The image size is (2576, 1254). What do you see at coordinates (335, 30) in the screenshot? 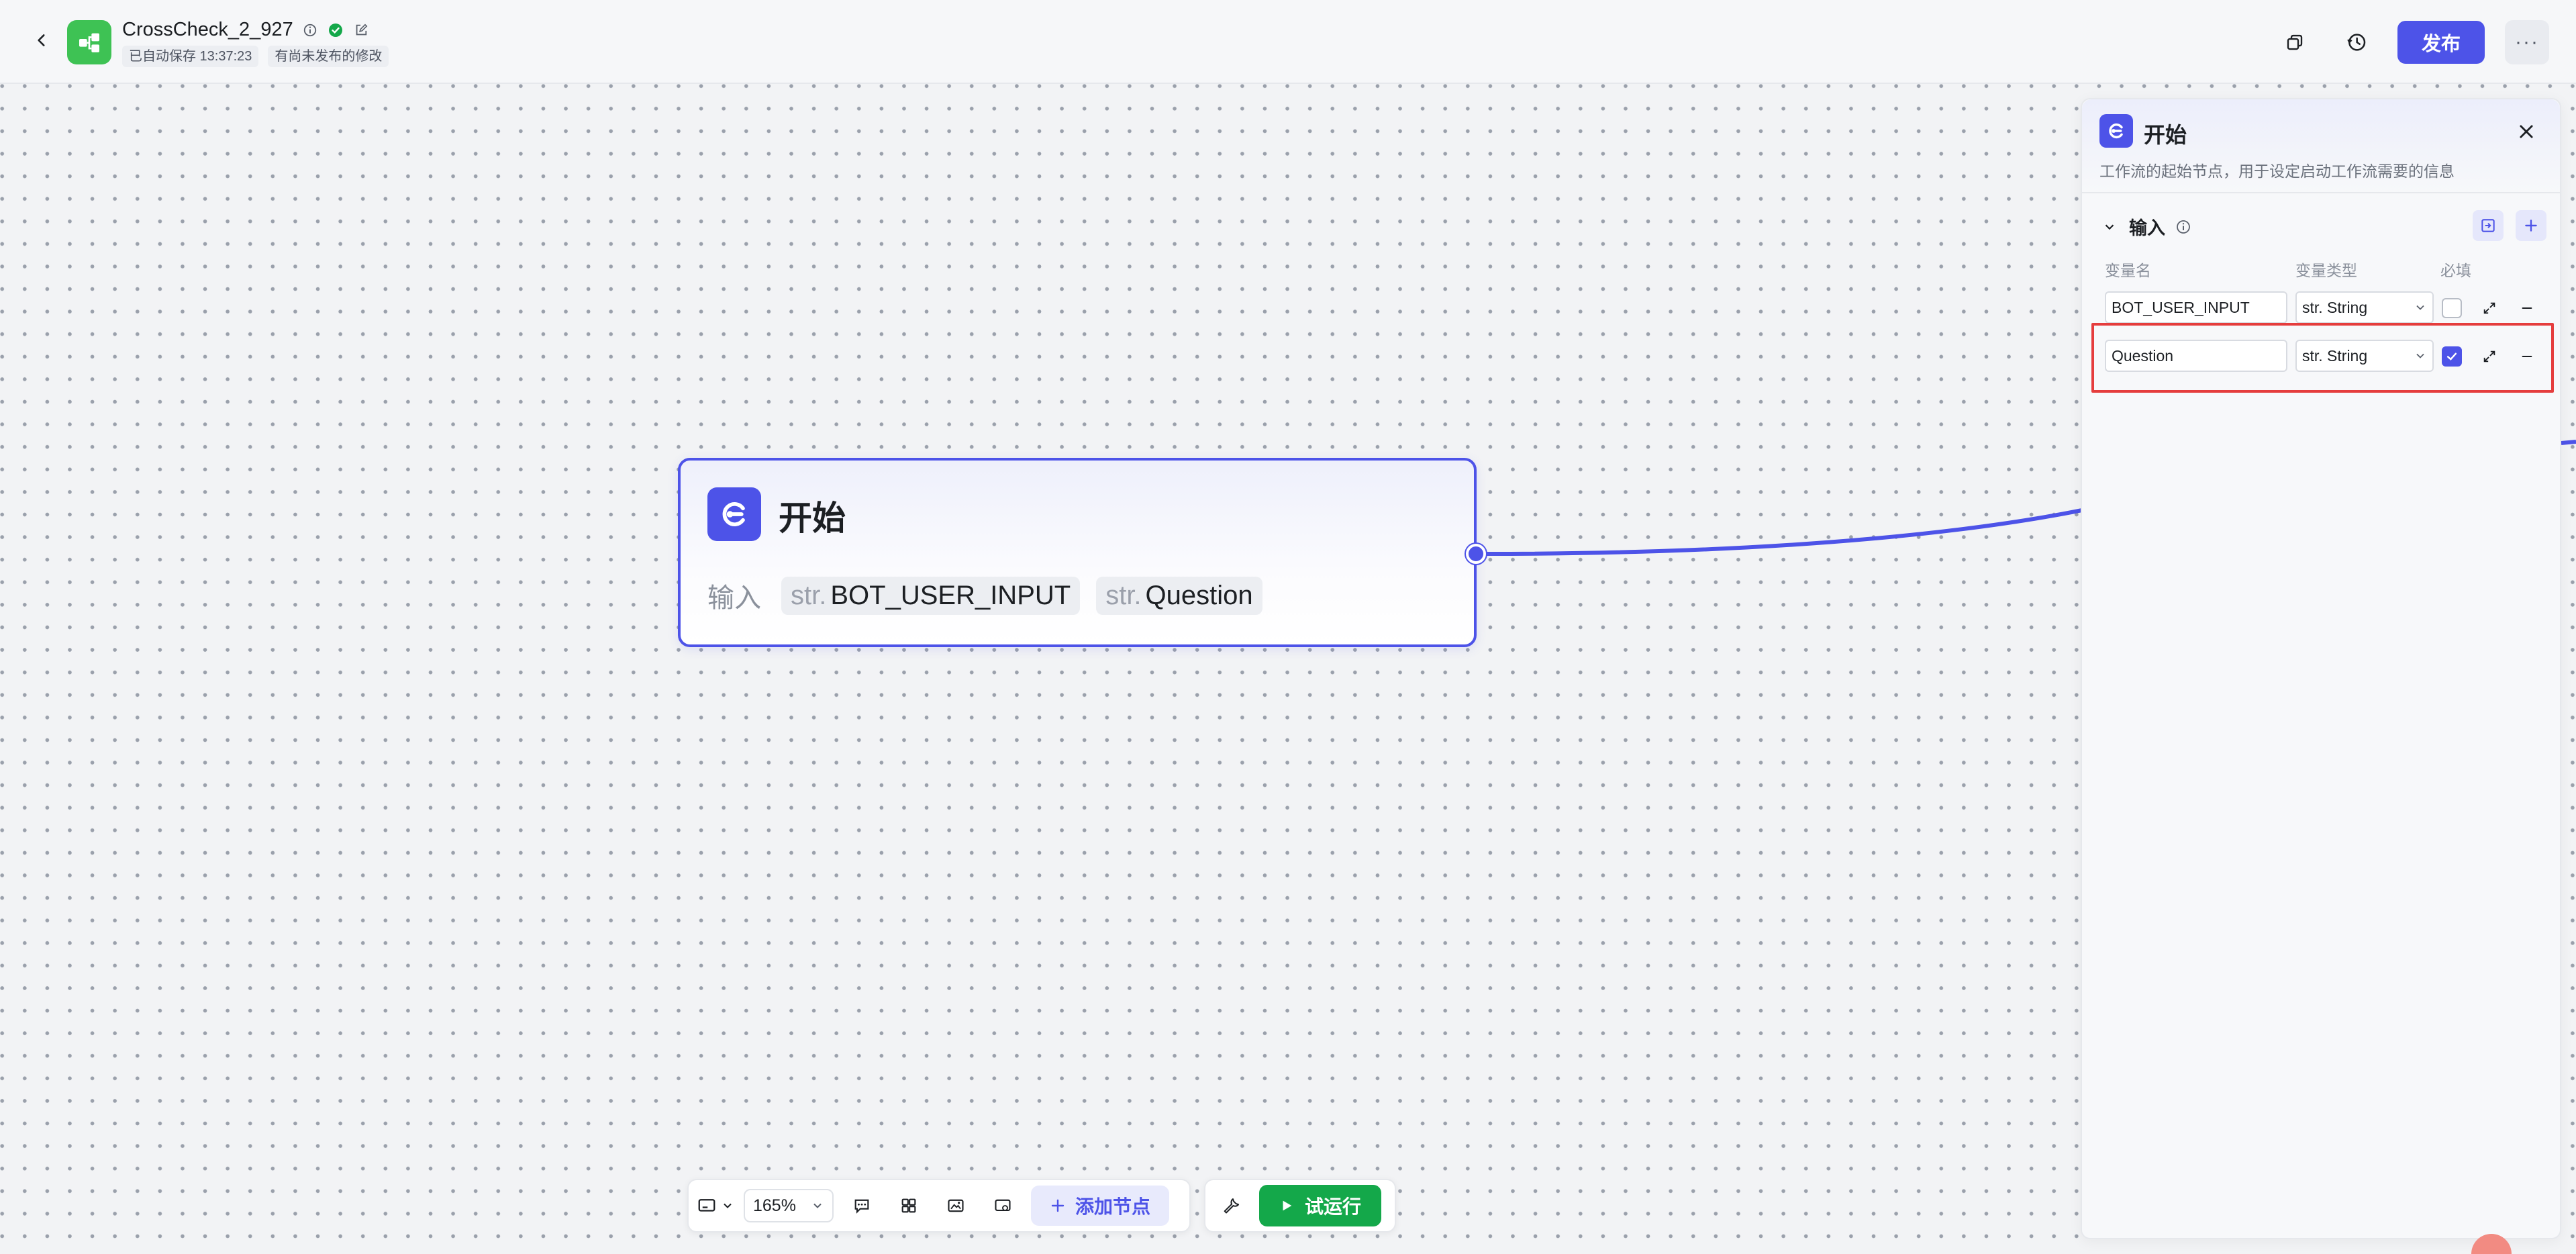
I see `check-circle-icon` at bounding box center [335, 30].